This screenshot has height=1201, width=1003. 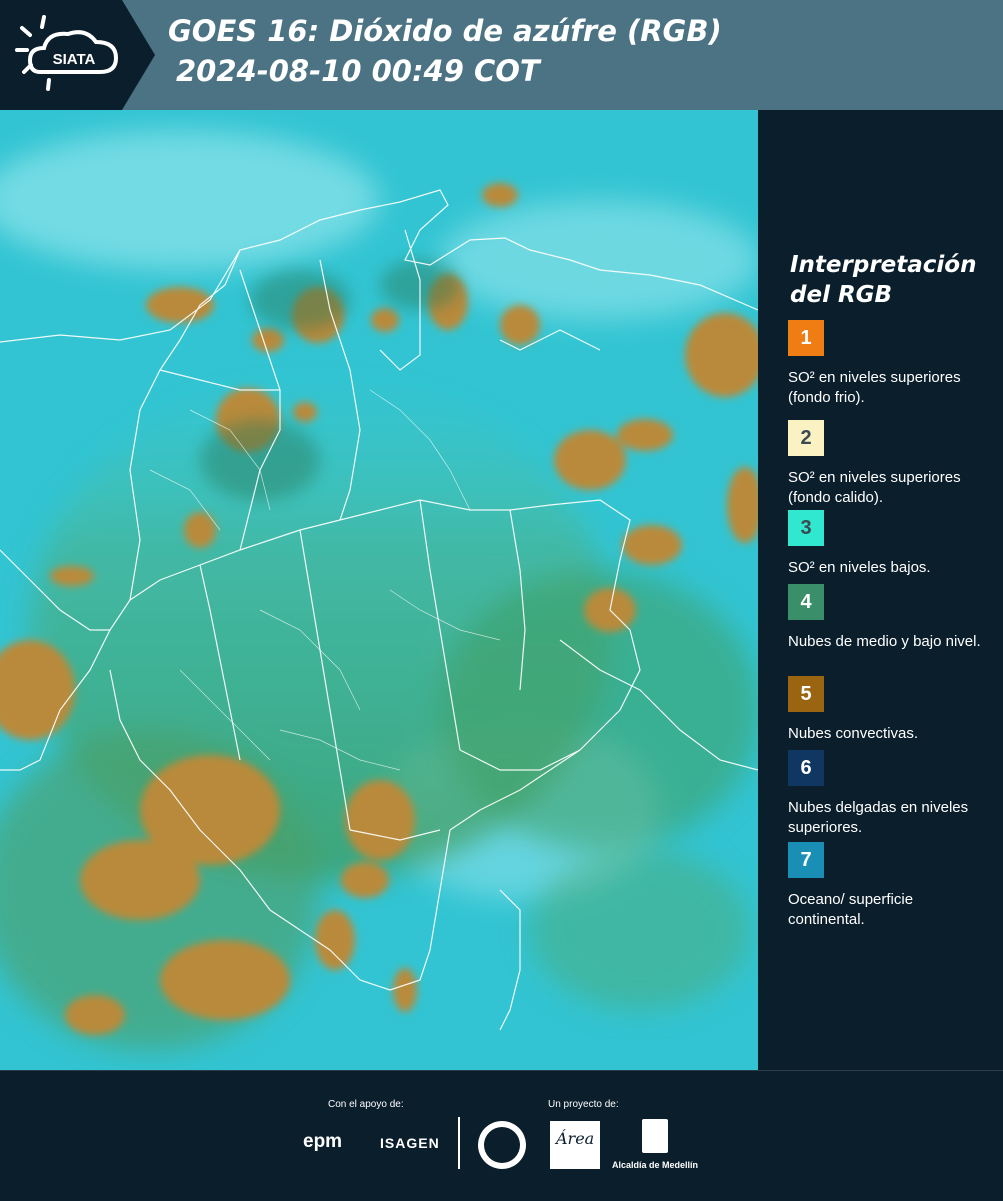 I want to click on siata-logo-text: SIATA, so click(x=74, y=59).